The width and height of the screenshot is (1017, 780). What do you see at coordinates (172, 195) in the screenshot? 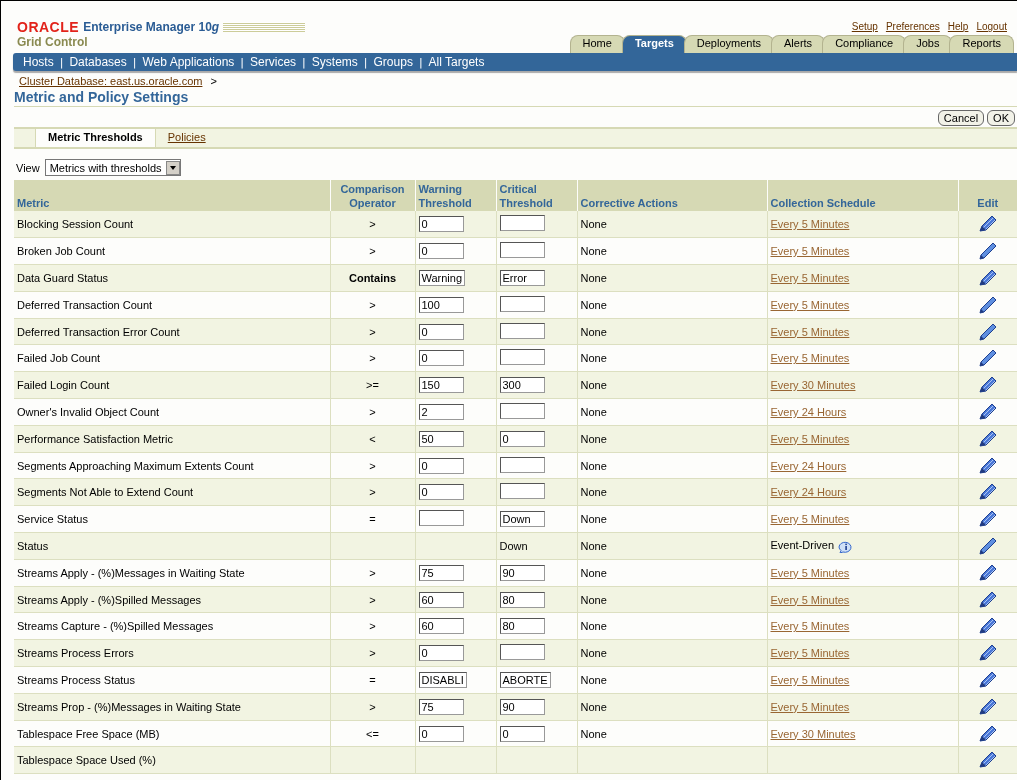
I see `column-header: Metric` at bounding box center [172, 195].